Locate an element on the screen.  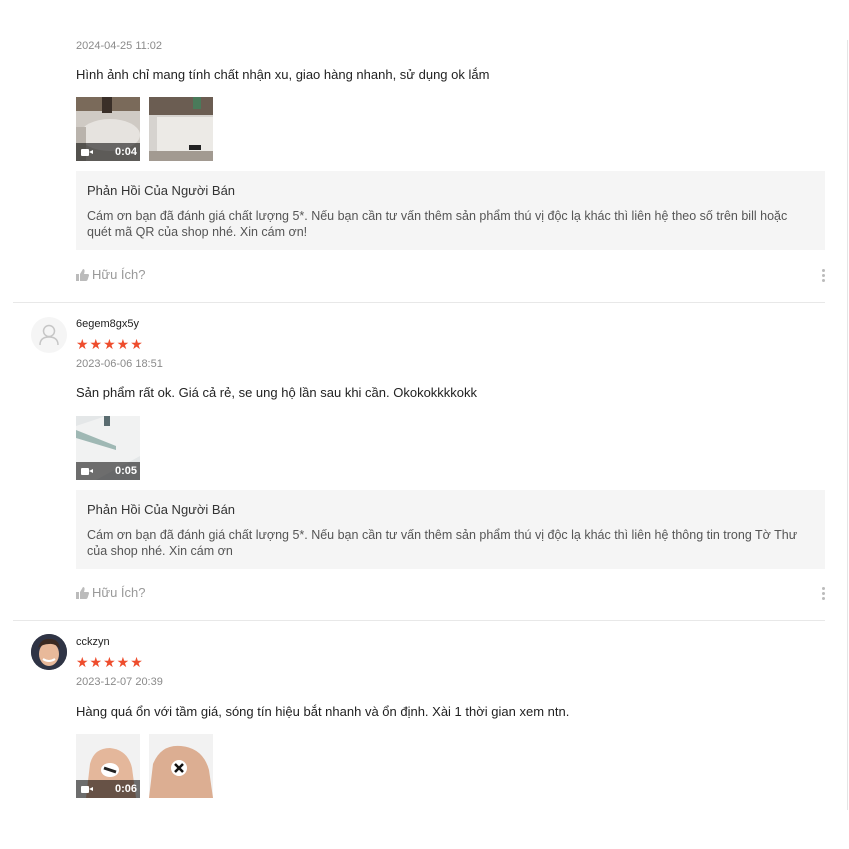
video-duration: 0:04 is located at coordinates (125, 152).